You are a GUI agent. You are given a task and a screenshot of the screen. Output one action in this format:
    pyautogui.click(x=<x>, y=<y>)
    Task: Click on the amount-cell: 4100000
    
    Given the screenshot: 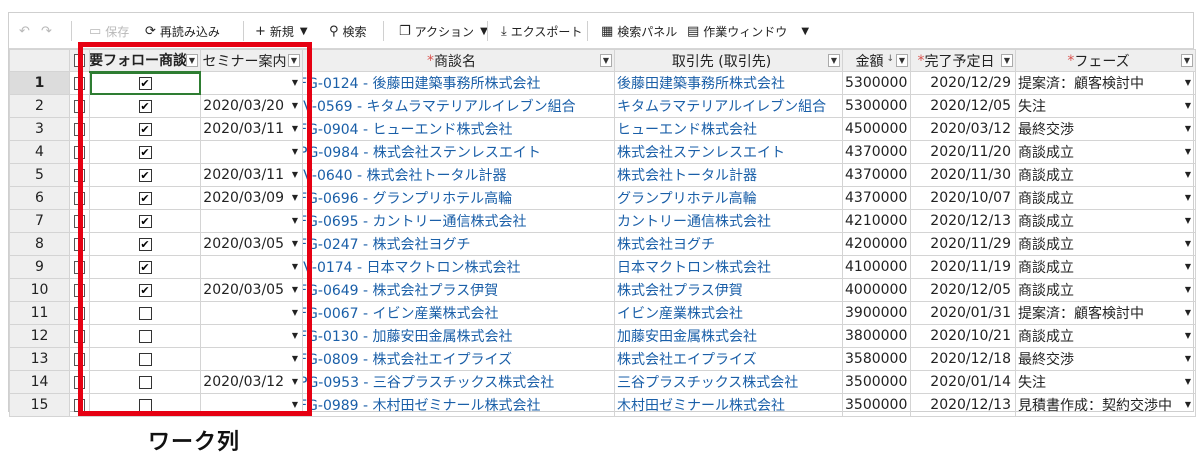 What is the action you would take?
    pyautogui.click(x=876, y=267)
    